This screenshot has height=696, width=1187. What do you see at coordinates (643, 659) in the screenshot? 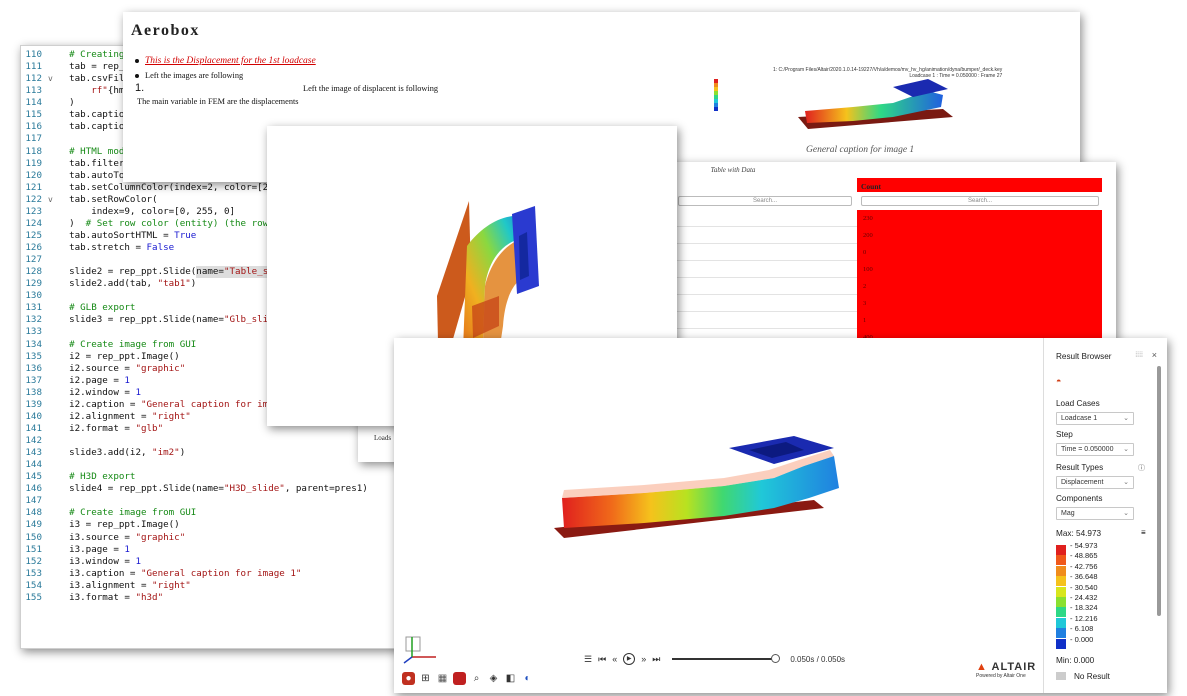
I see `fast-forward-icon: »` at bounding box center [643, 659].